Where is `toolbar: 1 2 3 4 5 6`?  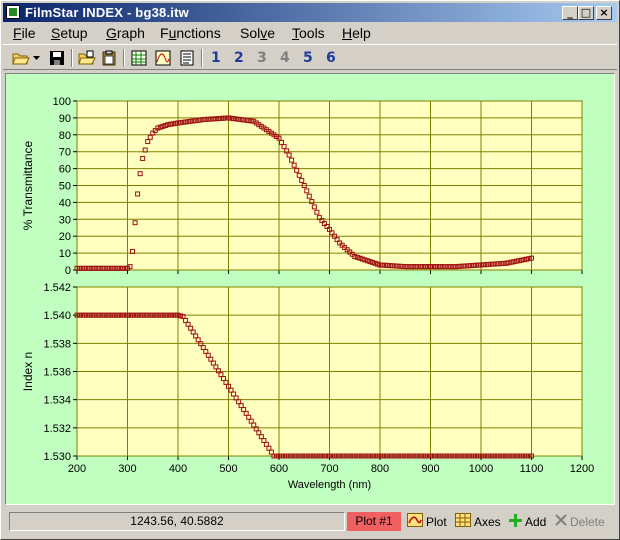
toolbar: 1 2 3 4 5 6 is located at coordinates (310, 57).